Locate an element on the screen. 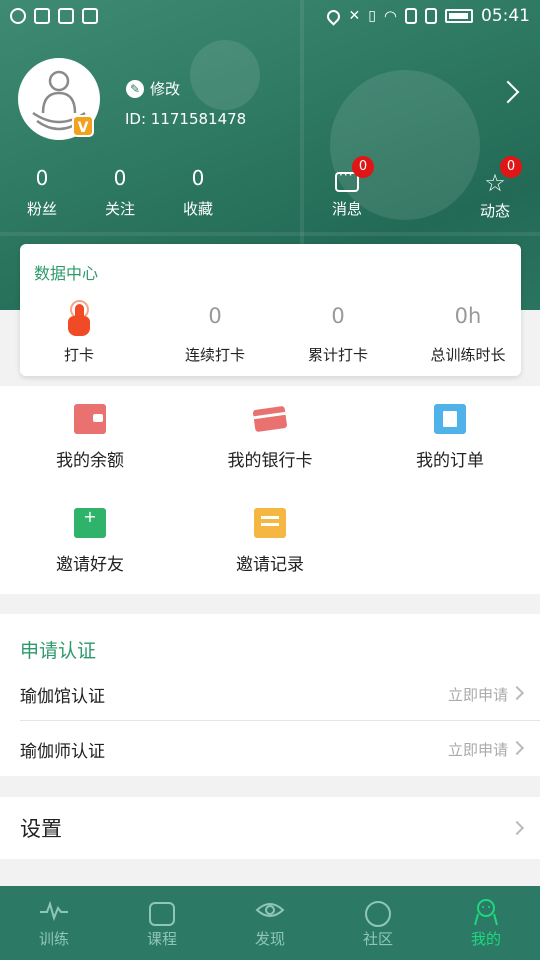 The image size is (540, 960). background-decoration is located at coordinates (270, 234).